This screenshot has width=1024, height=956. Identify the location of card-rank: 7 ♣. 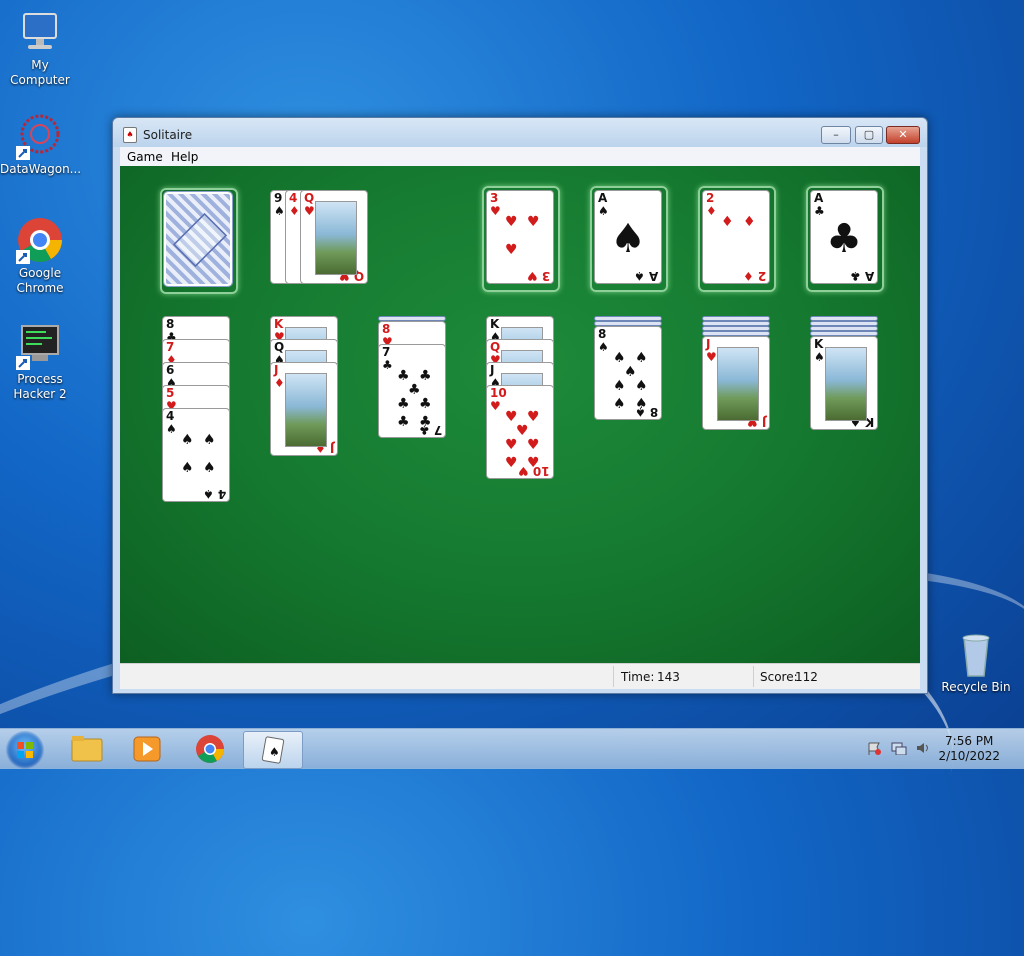
(387, 358).